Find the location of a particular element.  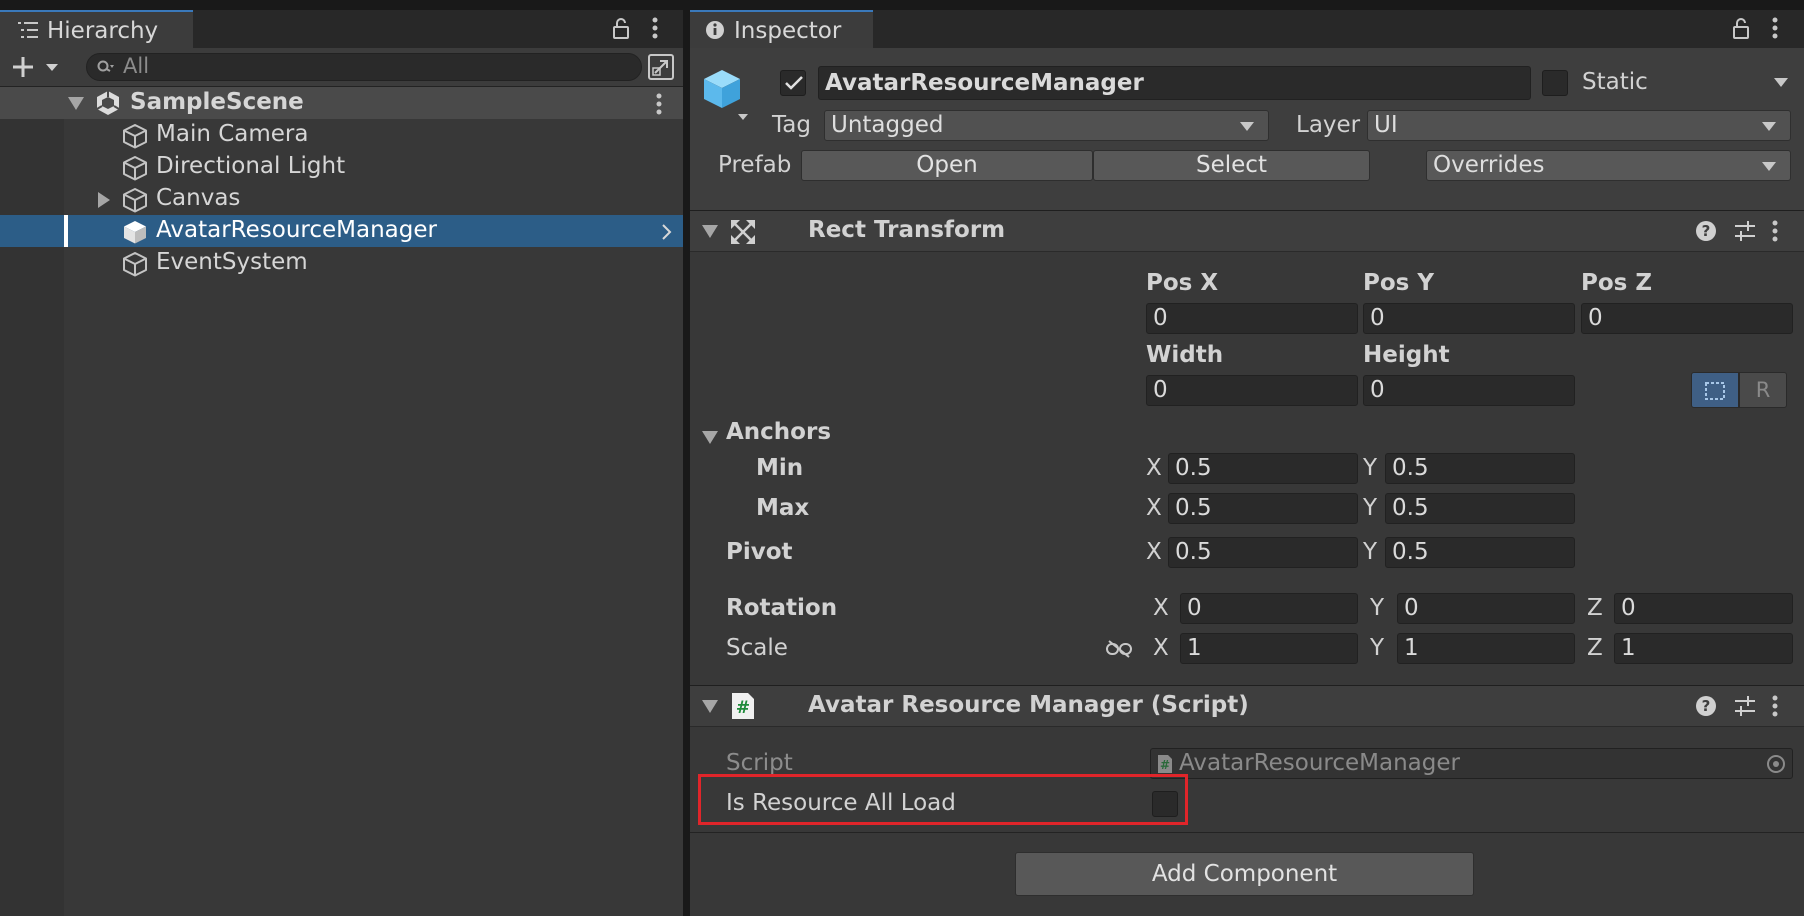

tab-inspector: Inspector is located at coordinates (781, 29).